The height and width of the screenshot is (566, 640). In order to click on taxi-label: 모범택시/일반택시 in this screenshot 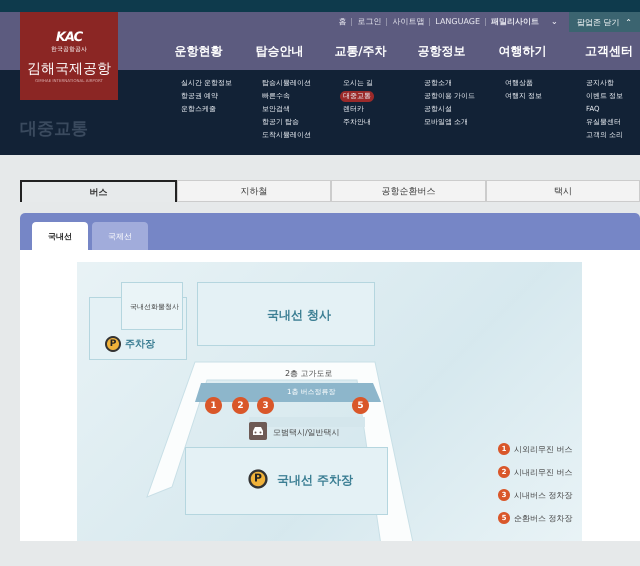, I will do `click(306, 432)`.